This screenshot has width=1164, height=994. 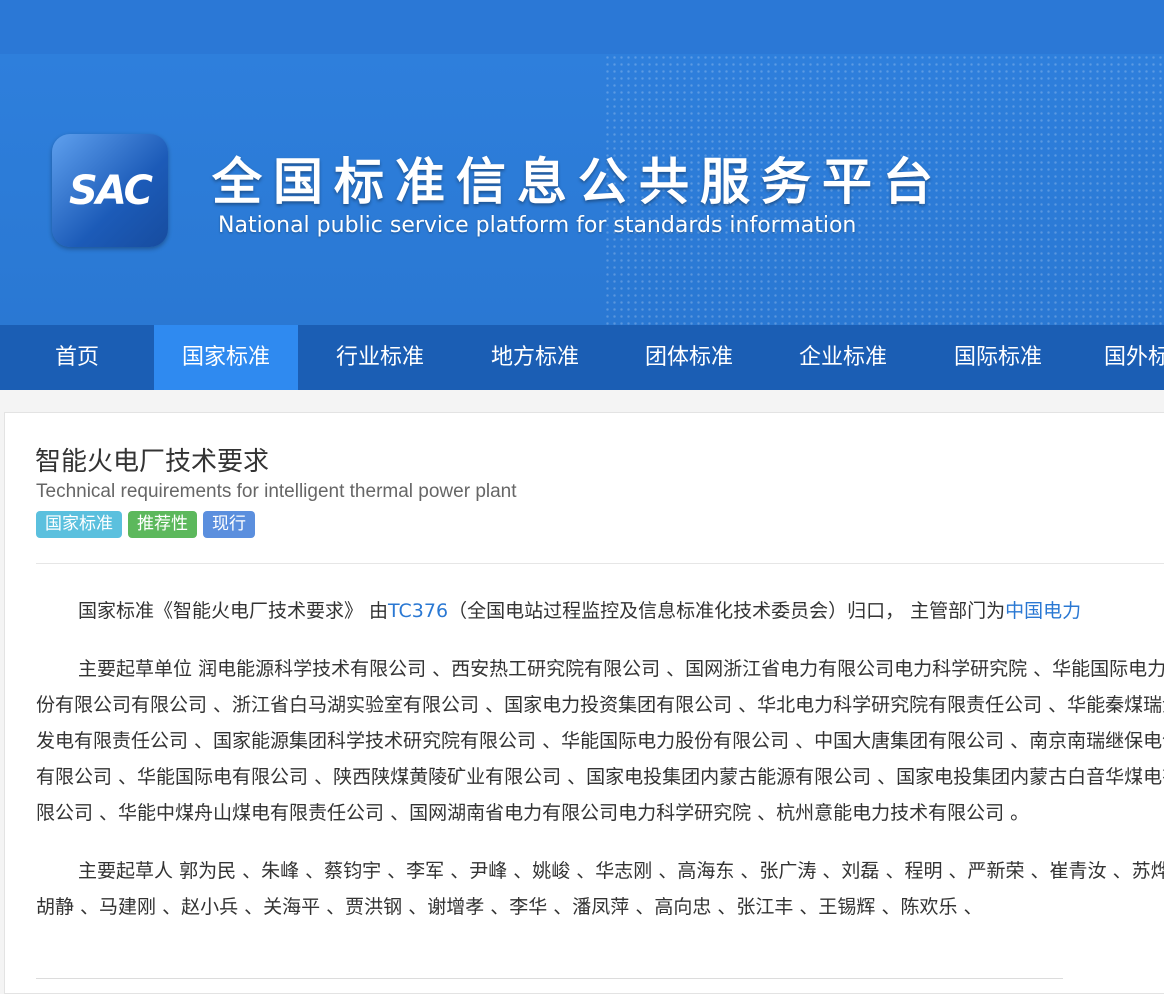 I want to click on intro-middle: （全国电站过程监控及信息标准化技术委员会）归口， 主管部门为, so click(x=727, y=611).